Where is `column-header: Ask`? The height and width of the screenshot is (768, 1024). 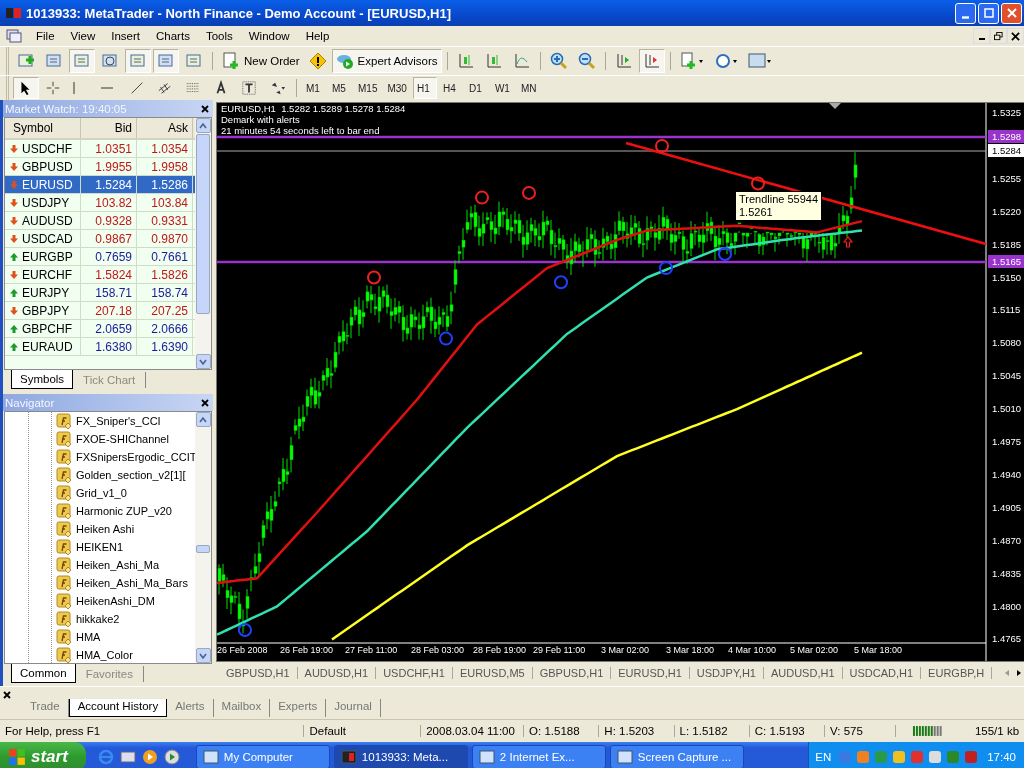
column-header: Ask is located at coordinates (165, 128).